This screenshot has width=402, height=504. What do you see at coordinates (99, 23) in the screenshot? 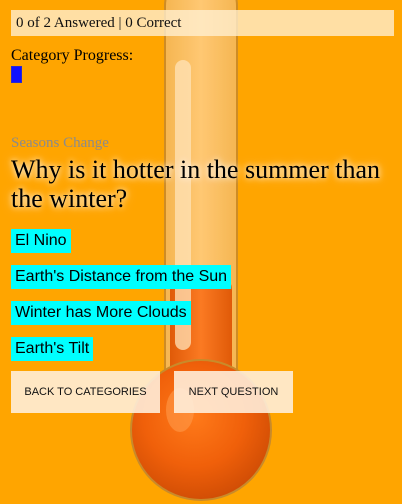
I see `answered-count-text: 0 of 2 Answered | 0 Correct` at bounding box center [99, 23].